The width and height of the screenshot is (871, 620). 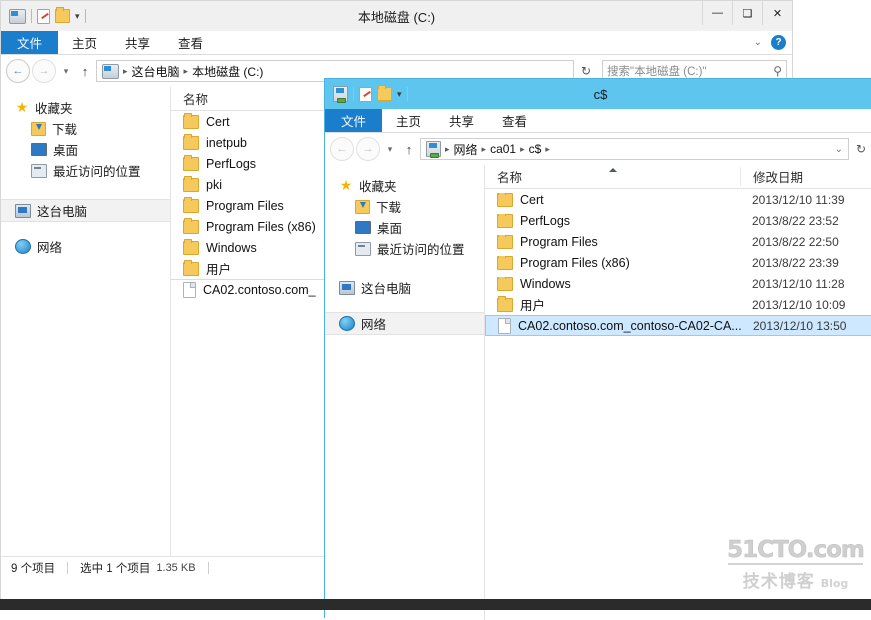 What do you see at coordinates (110, 71) in the screenshot?
I see `drive-icon` at bounding box center [110, 71].